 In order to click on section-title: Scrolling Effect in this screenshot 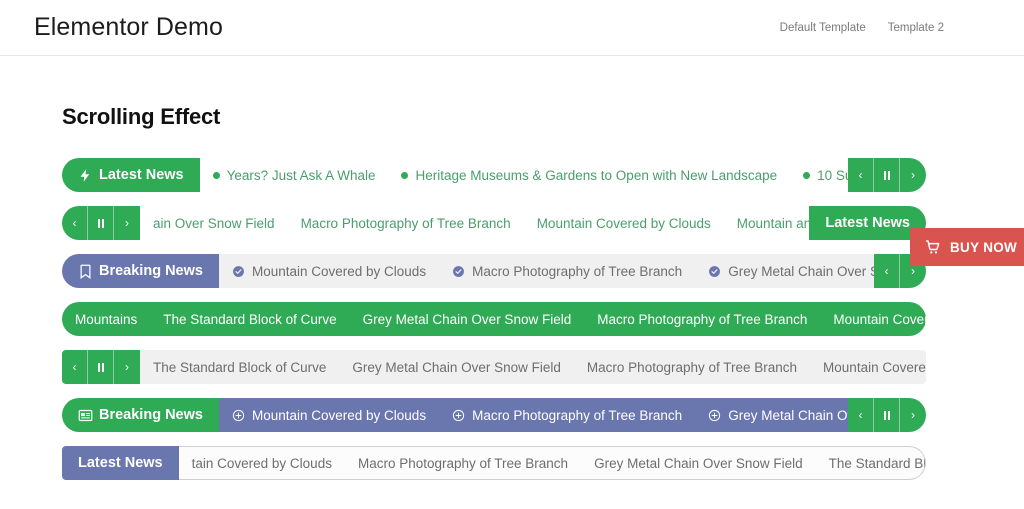, I will do `click(141, 116)`.